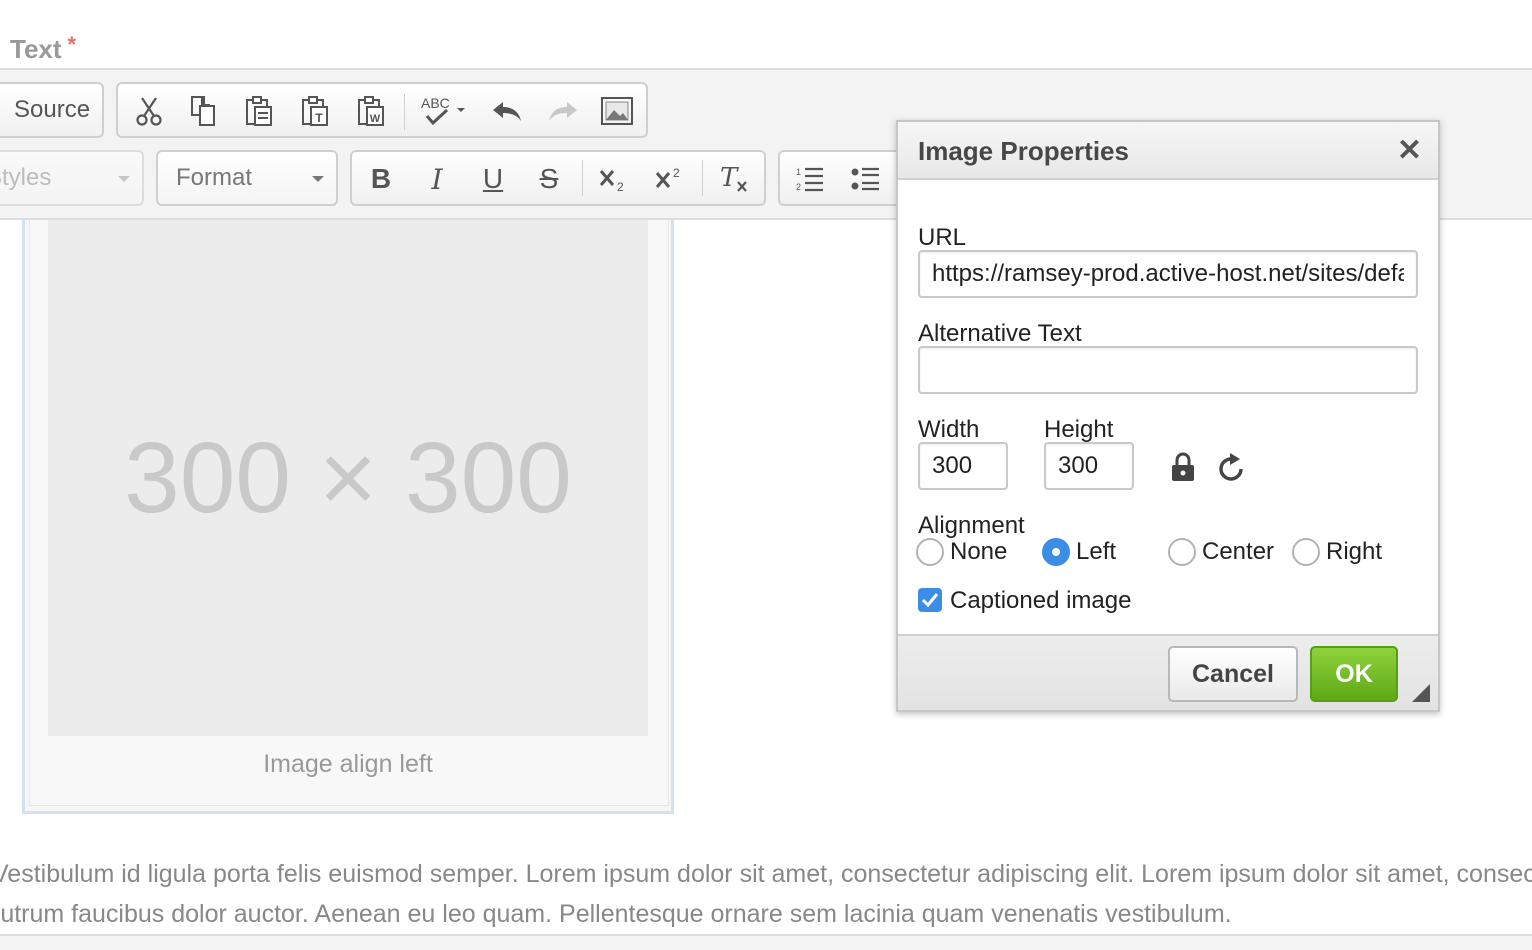 The height and width of the screenshot is (950, 1532). What do you see at coordinates (1233, 674) in the screenshot?
I see `cancel-button: Cancel` at bounding box center [1233, 674].